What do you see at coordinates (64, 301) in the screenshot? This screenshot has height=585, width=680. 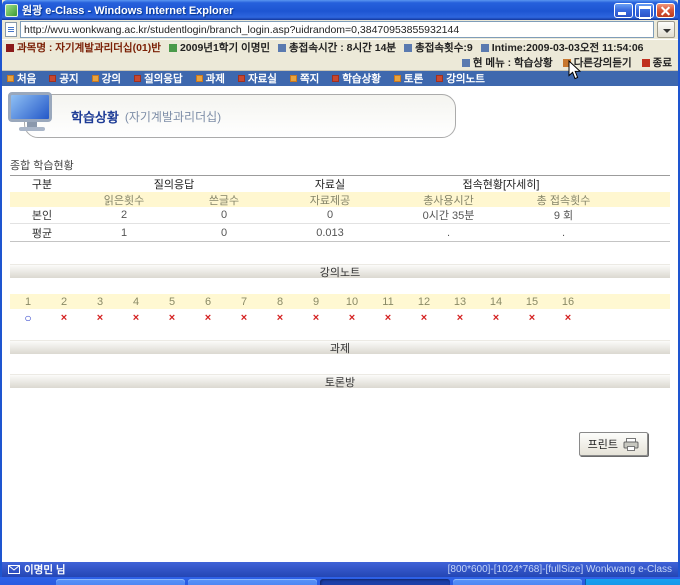 I see `note-number: 2` at bounding box center [64, 301].